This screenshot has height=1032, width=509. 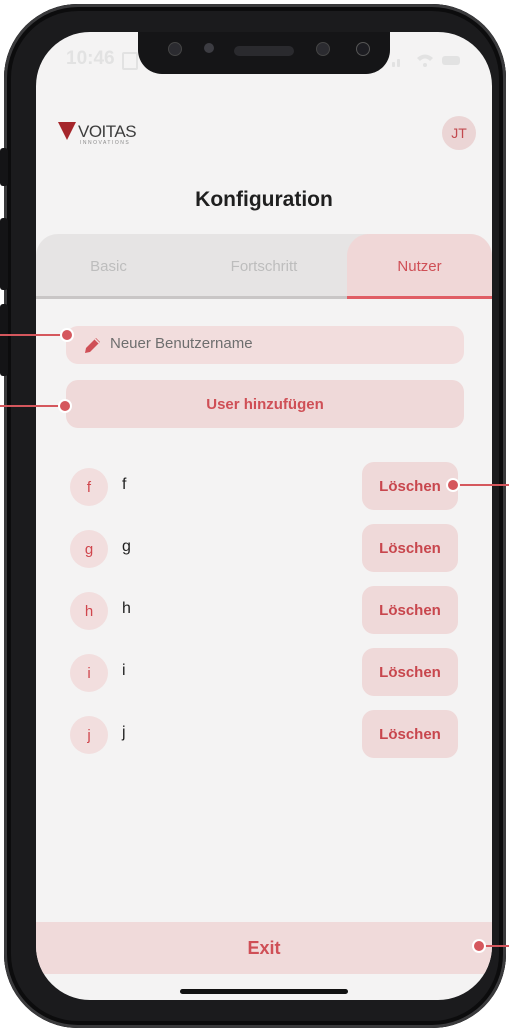 What do you see at coordinates (32, 335) in the screenshot?
I see `callout-line-input` at bounding box center [32, 335].